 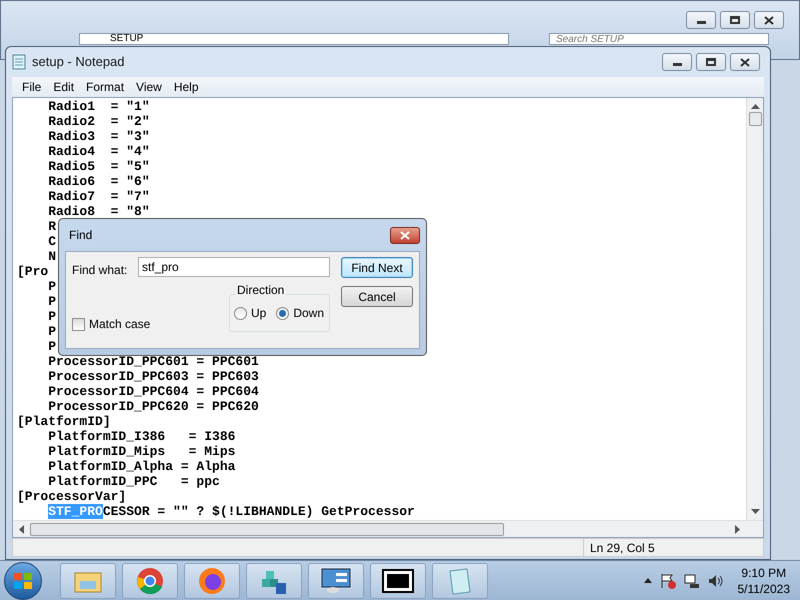 What do you see at coordinates (153, 361) in the screenshot?
I see `code-line: ProcessorID_PPC601 = PPC601` at bounding box center [153, 361].